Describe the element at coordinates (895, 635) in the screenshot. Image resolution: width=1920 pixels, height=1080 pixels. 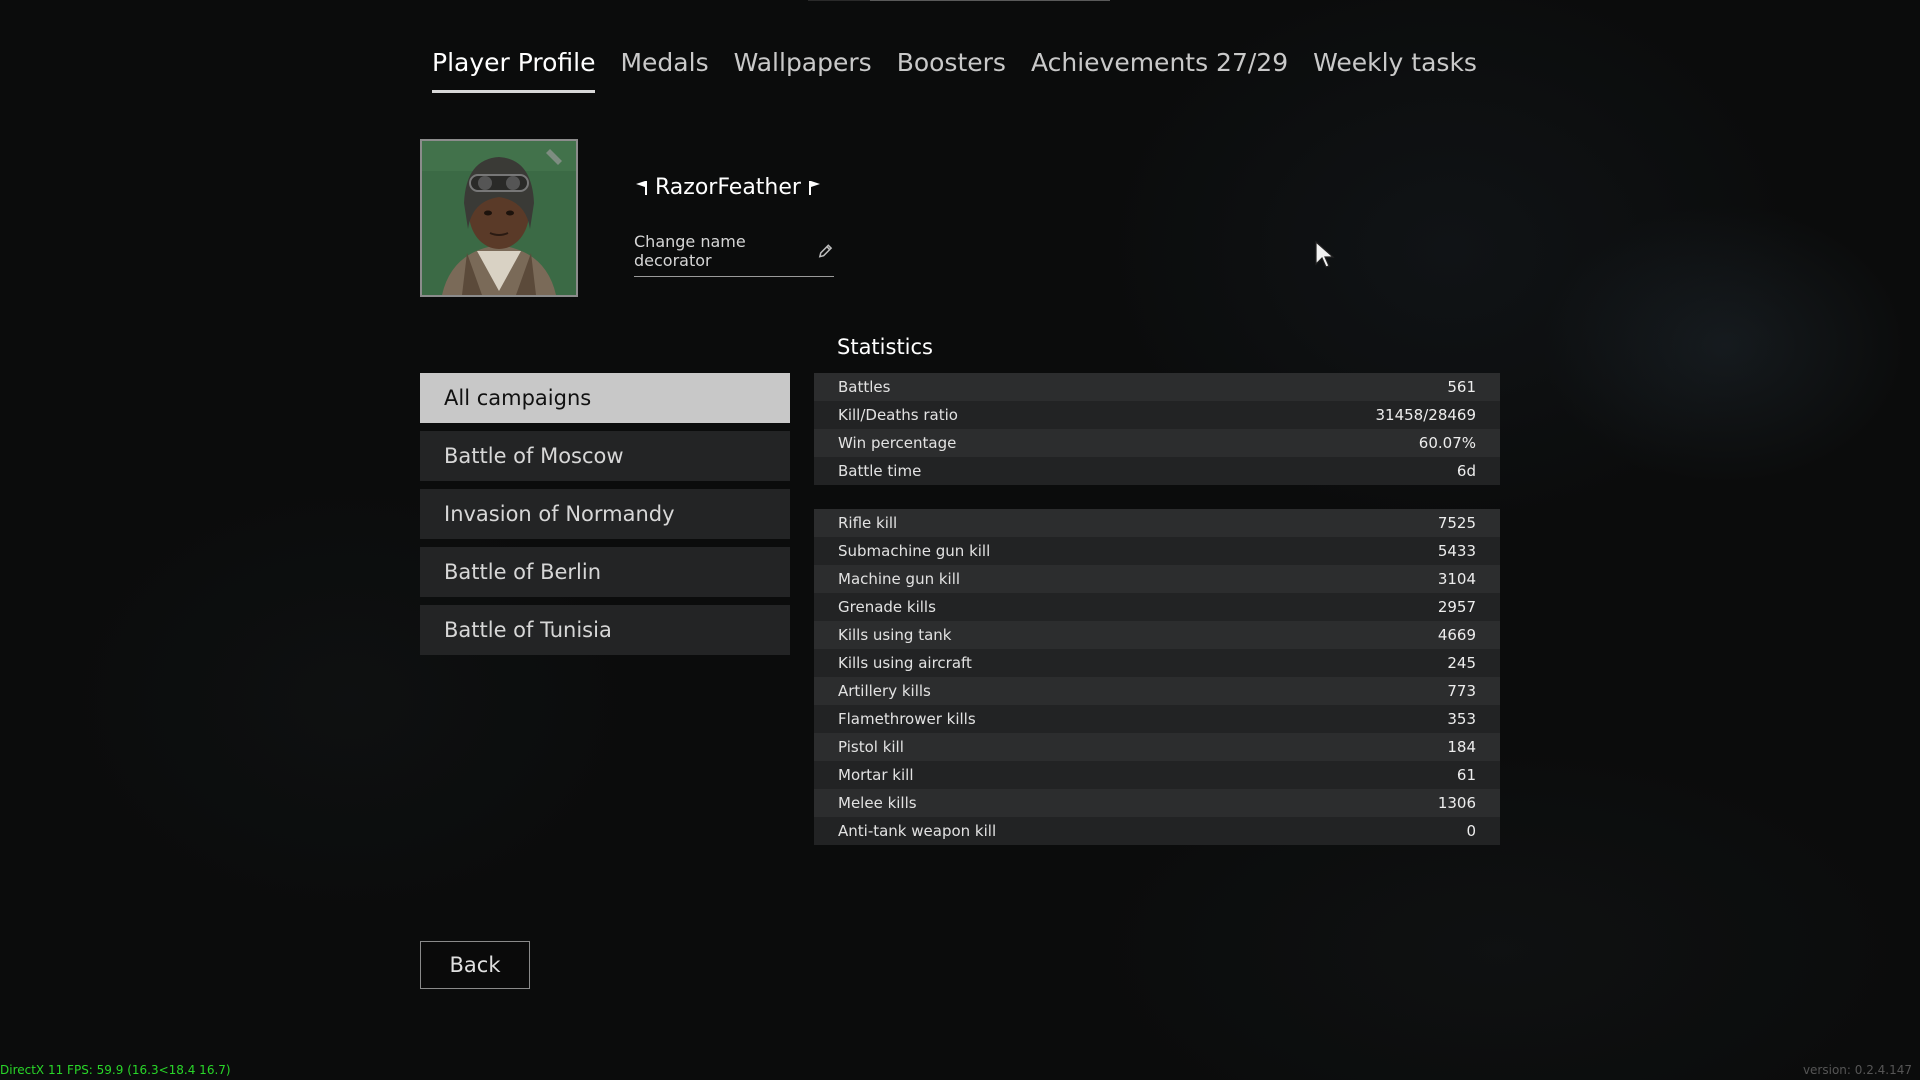
I see `stat-label: Kills using tank` at that location.